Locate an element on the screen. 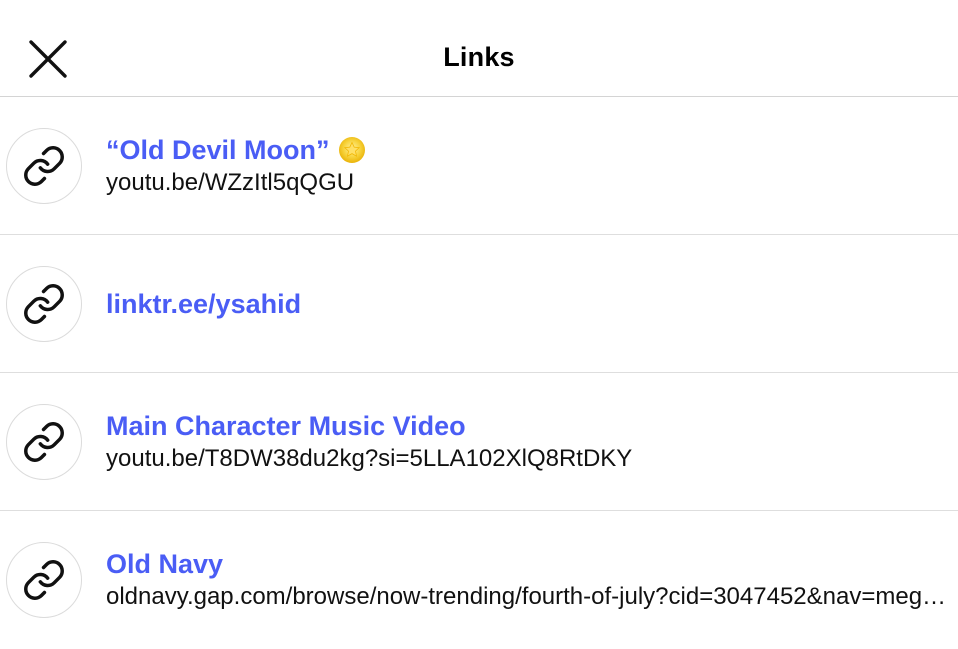  header-bar: Links is located at coordinates (479, 48).